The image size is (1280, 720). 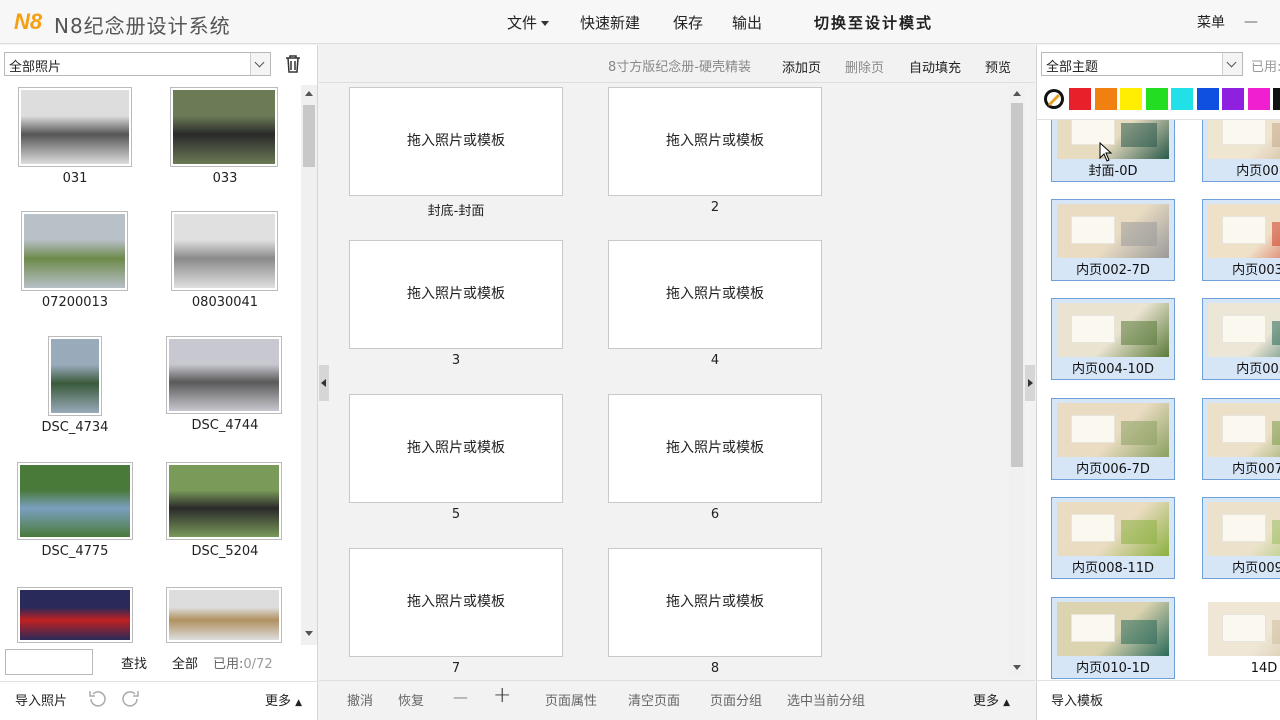 What do you see at coordinates (1241, 339) in the screenshot?
I see `template-item: 内页005-` at bounding box center [1241, 339].